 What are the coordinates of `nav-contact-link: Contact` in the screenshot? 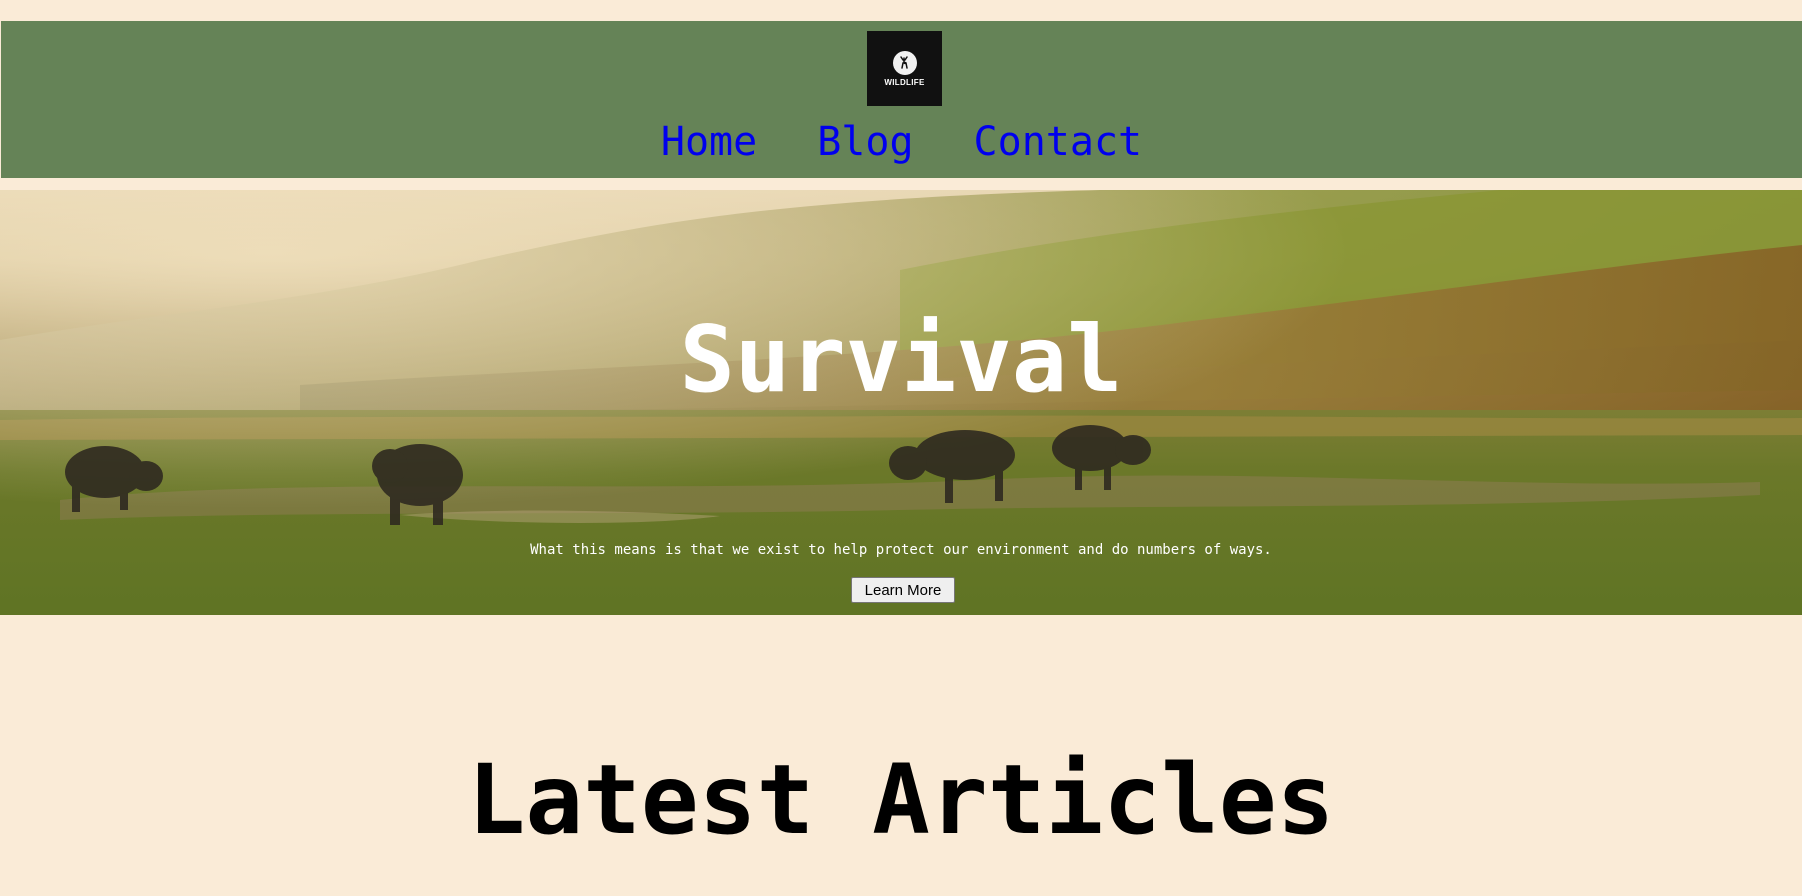 It's located at (1058, 142).